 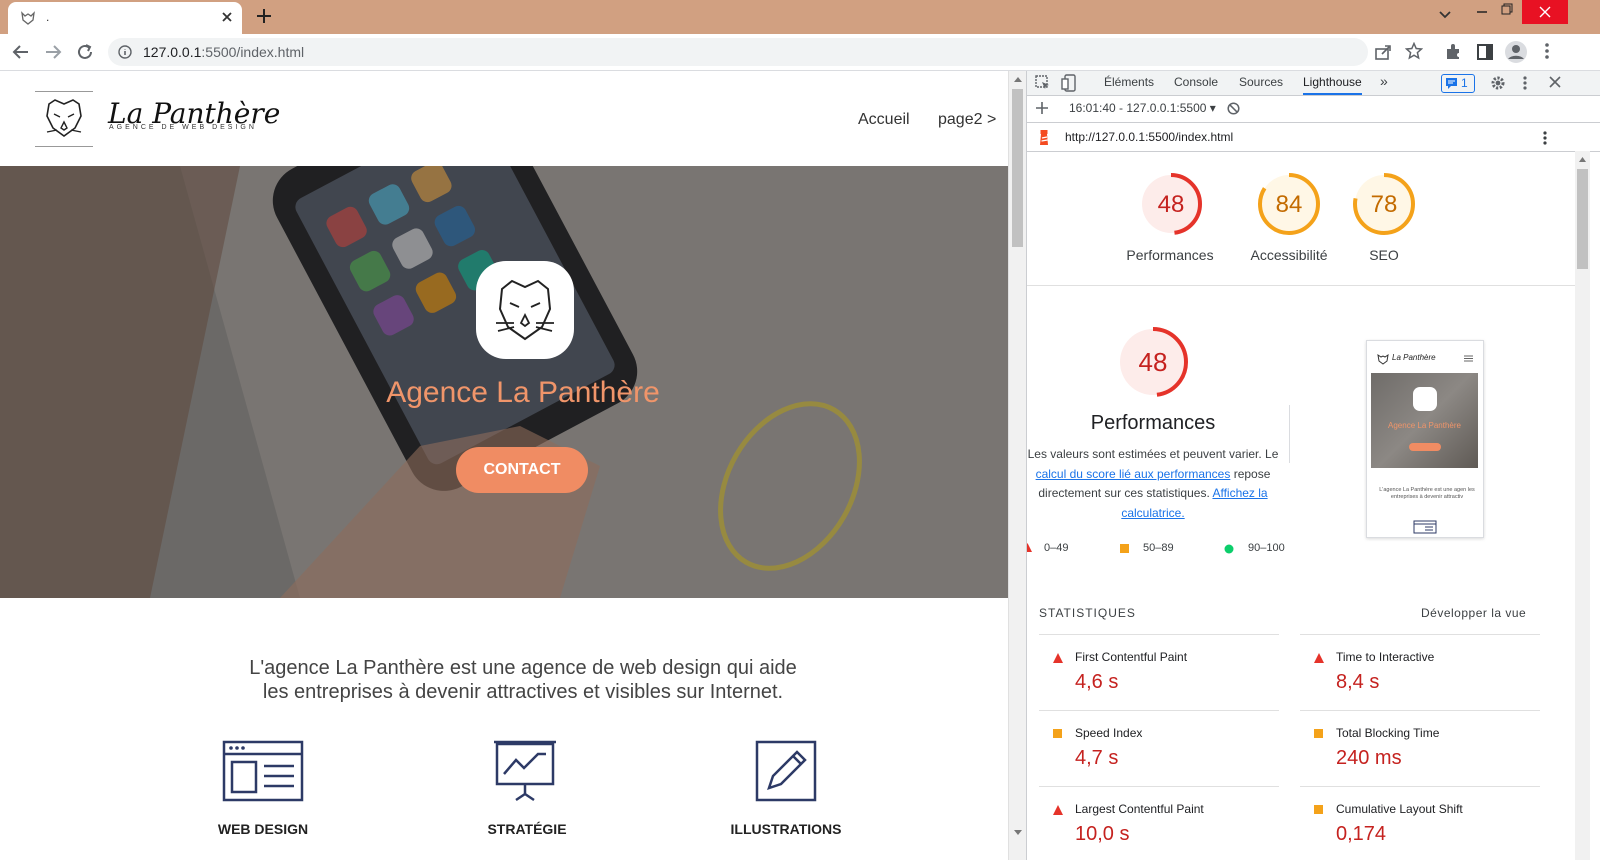 I want to click on metric-name: Cumulative Layout Shift, so click(x=1399, y=809).